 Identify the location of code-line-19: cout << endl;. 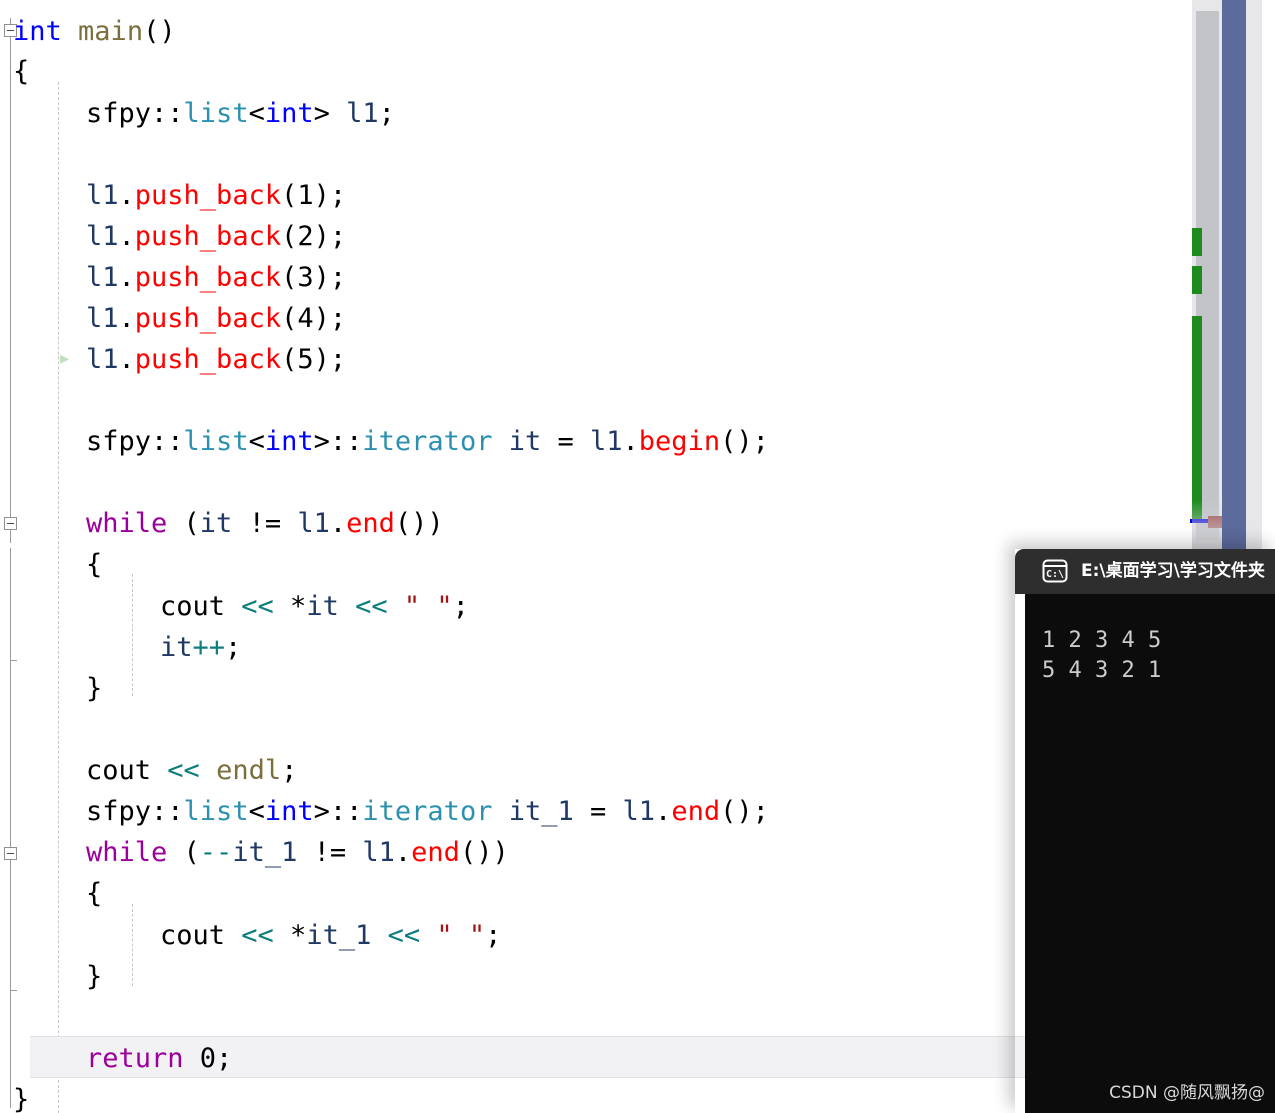
(192, 770).